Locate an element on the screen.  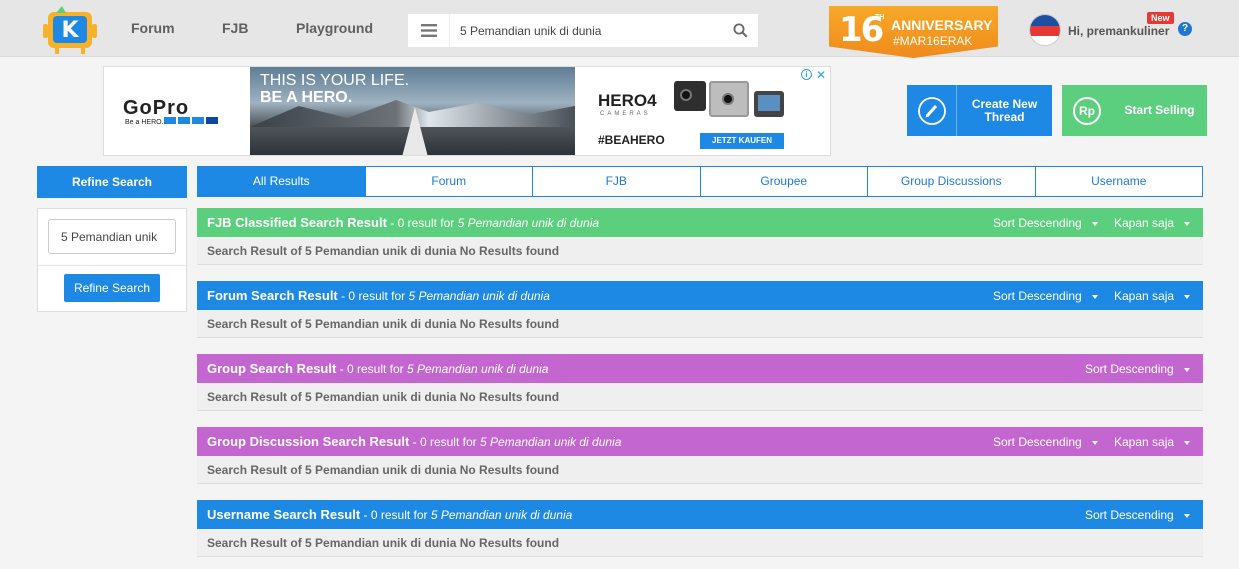
search-bar is located at coordinates (604, 30).